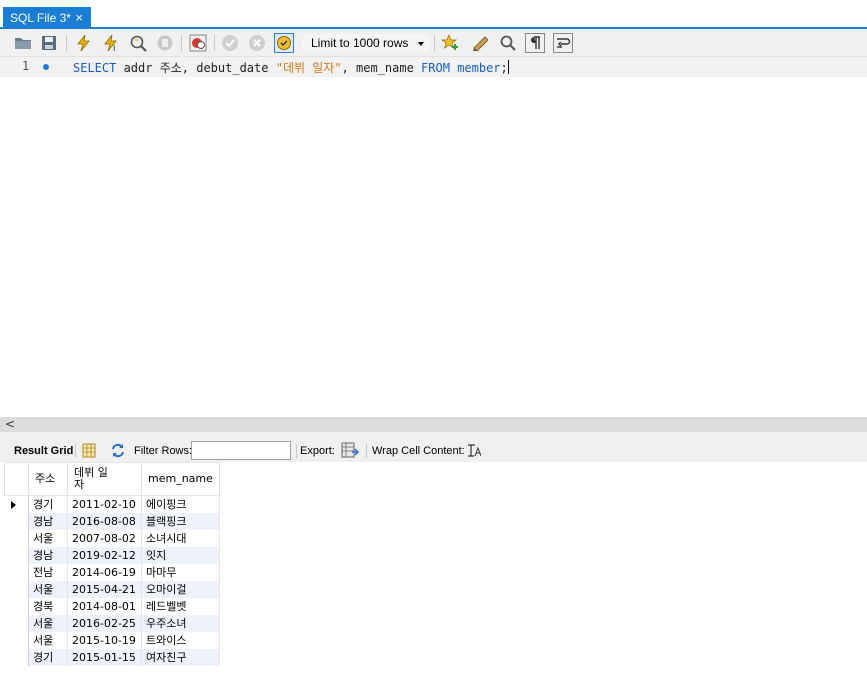 The height and width of the screenshot is (676, 867). What do you see at coordinates (104, 555) in the screenshot?
I see `cell-debut-date: 2019-02-12` at bounding box center [104, 555].